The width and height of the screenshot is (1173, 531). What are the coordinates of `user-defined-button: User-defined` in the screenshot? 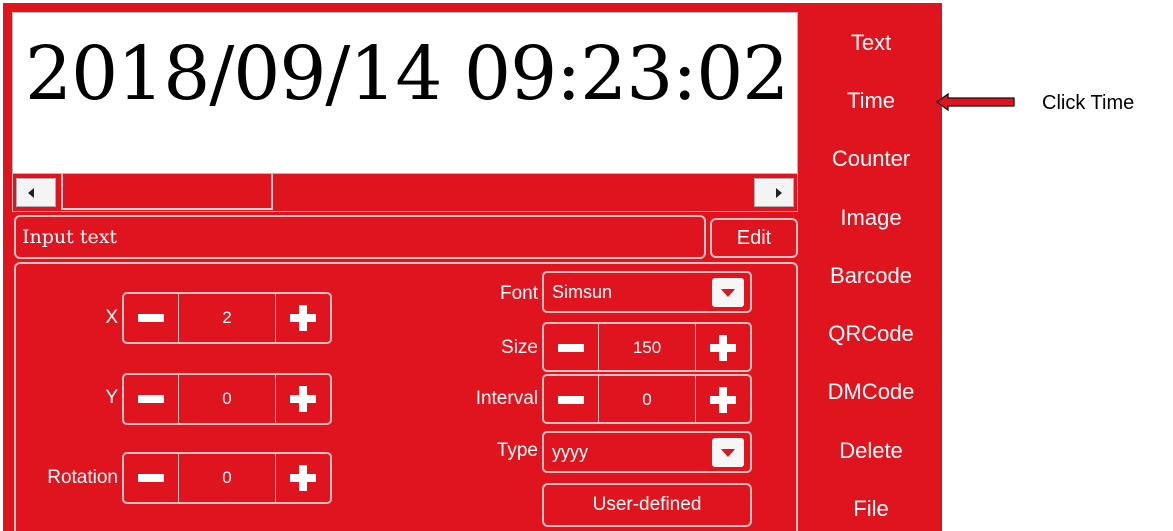 It's located at (647, 505).